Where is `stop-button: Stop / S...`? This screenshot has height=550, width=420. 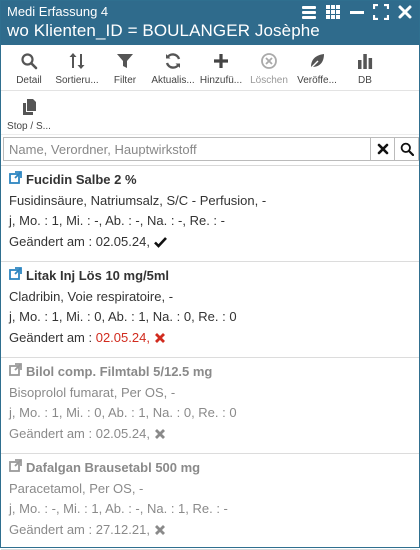 stop-button: Stop / S... is located at coordinates (29, 112).